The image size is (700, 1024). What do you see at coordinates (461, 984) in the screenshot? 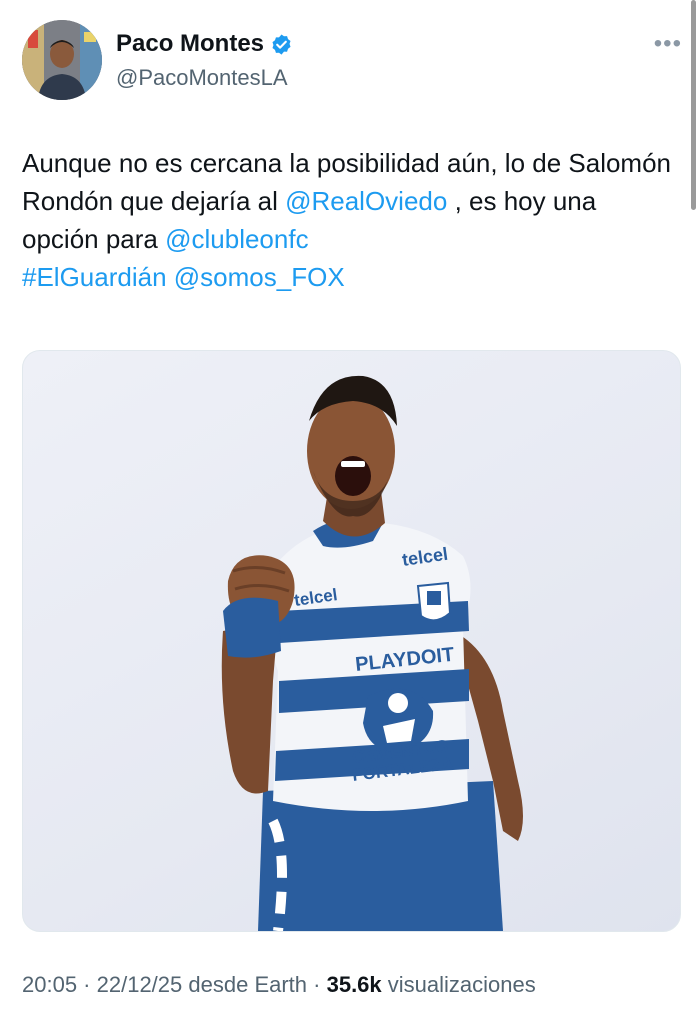
I see `views-label: visualizaciones` at bounding box center [461, 984].